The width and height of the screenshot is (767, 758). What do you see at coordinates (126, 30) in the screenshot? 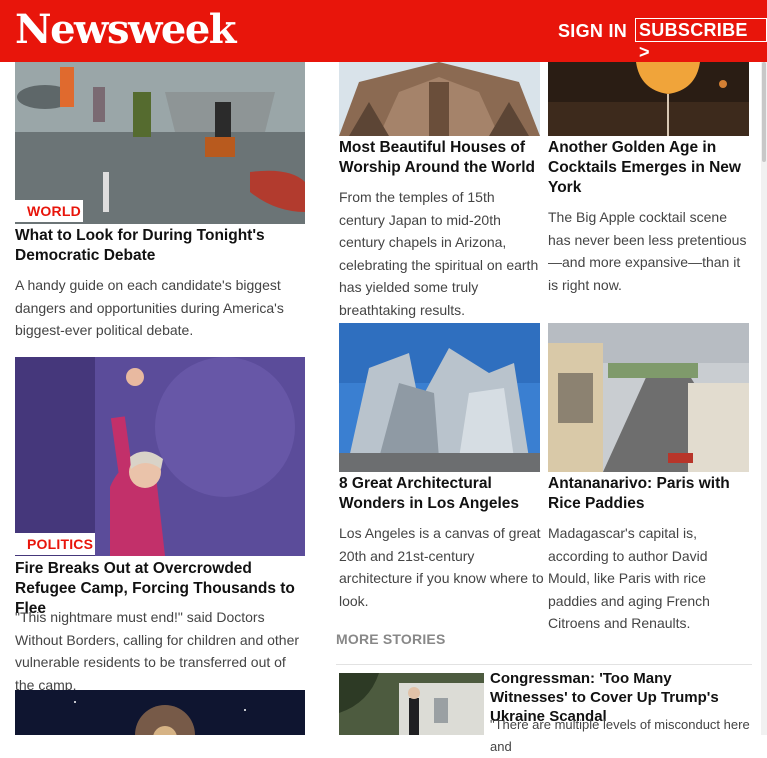
I see `newsweek-logo: Newsweek` at bounding box center [126, 30].